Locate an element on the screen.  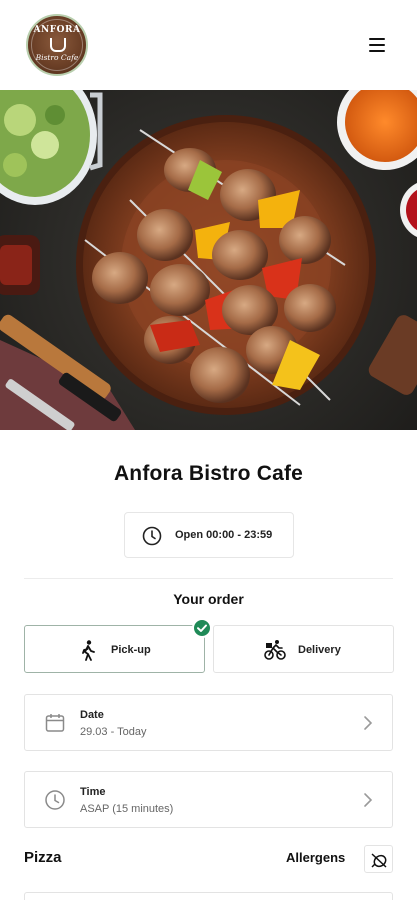
brand-logo: ANFORA Bistro Cafe is located at coordinates (57, 45).